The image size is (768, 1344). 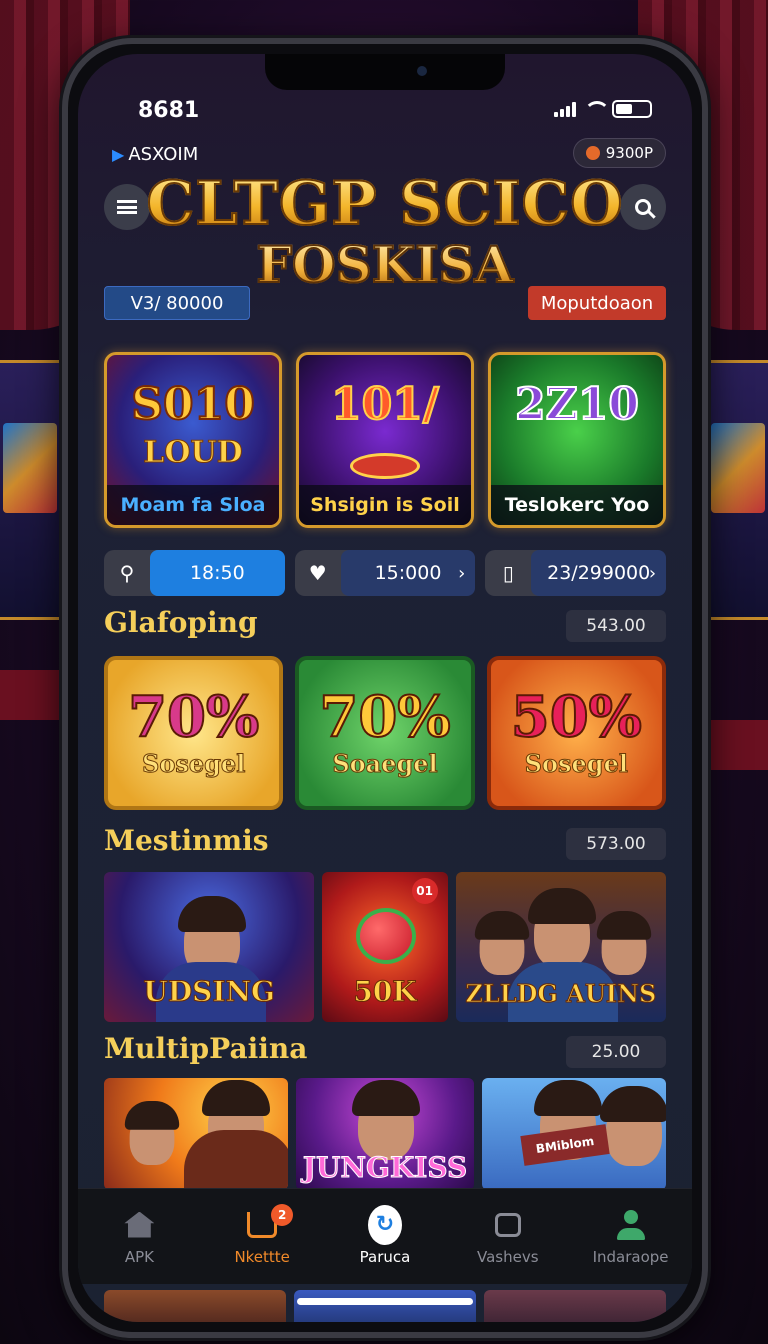 I want to click on game-tile: JUNGKISS, so click(x=385, y=1134).